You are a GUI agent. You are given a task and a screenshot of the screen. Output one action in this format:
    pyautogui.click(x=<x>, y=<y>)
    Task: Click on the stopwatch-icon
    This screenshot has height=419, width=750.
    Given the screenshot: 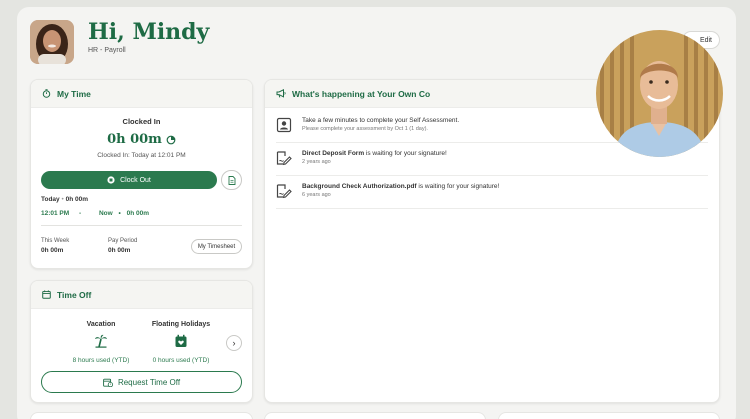 What is the action you would take?
    pyautogui.click(x=46, y=93)
    